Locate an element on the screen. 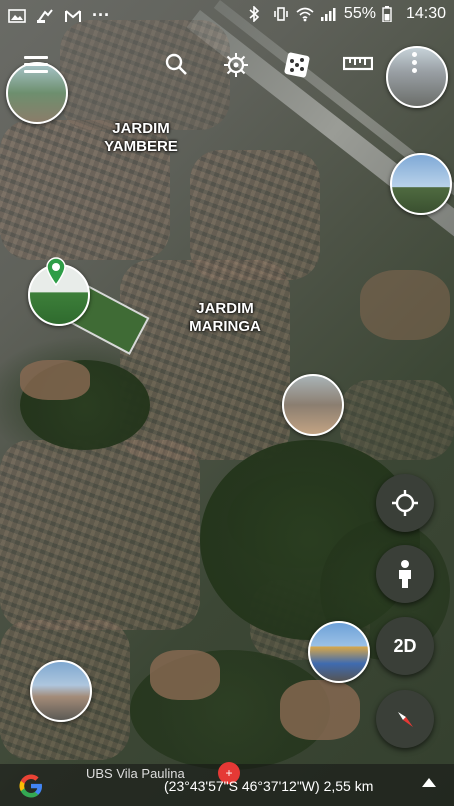  wifi-icon is located at coordinates (305, 14).